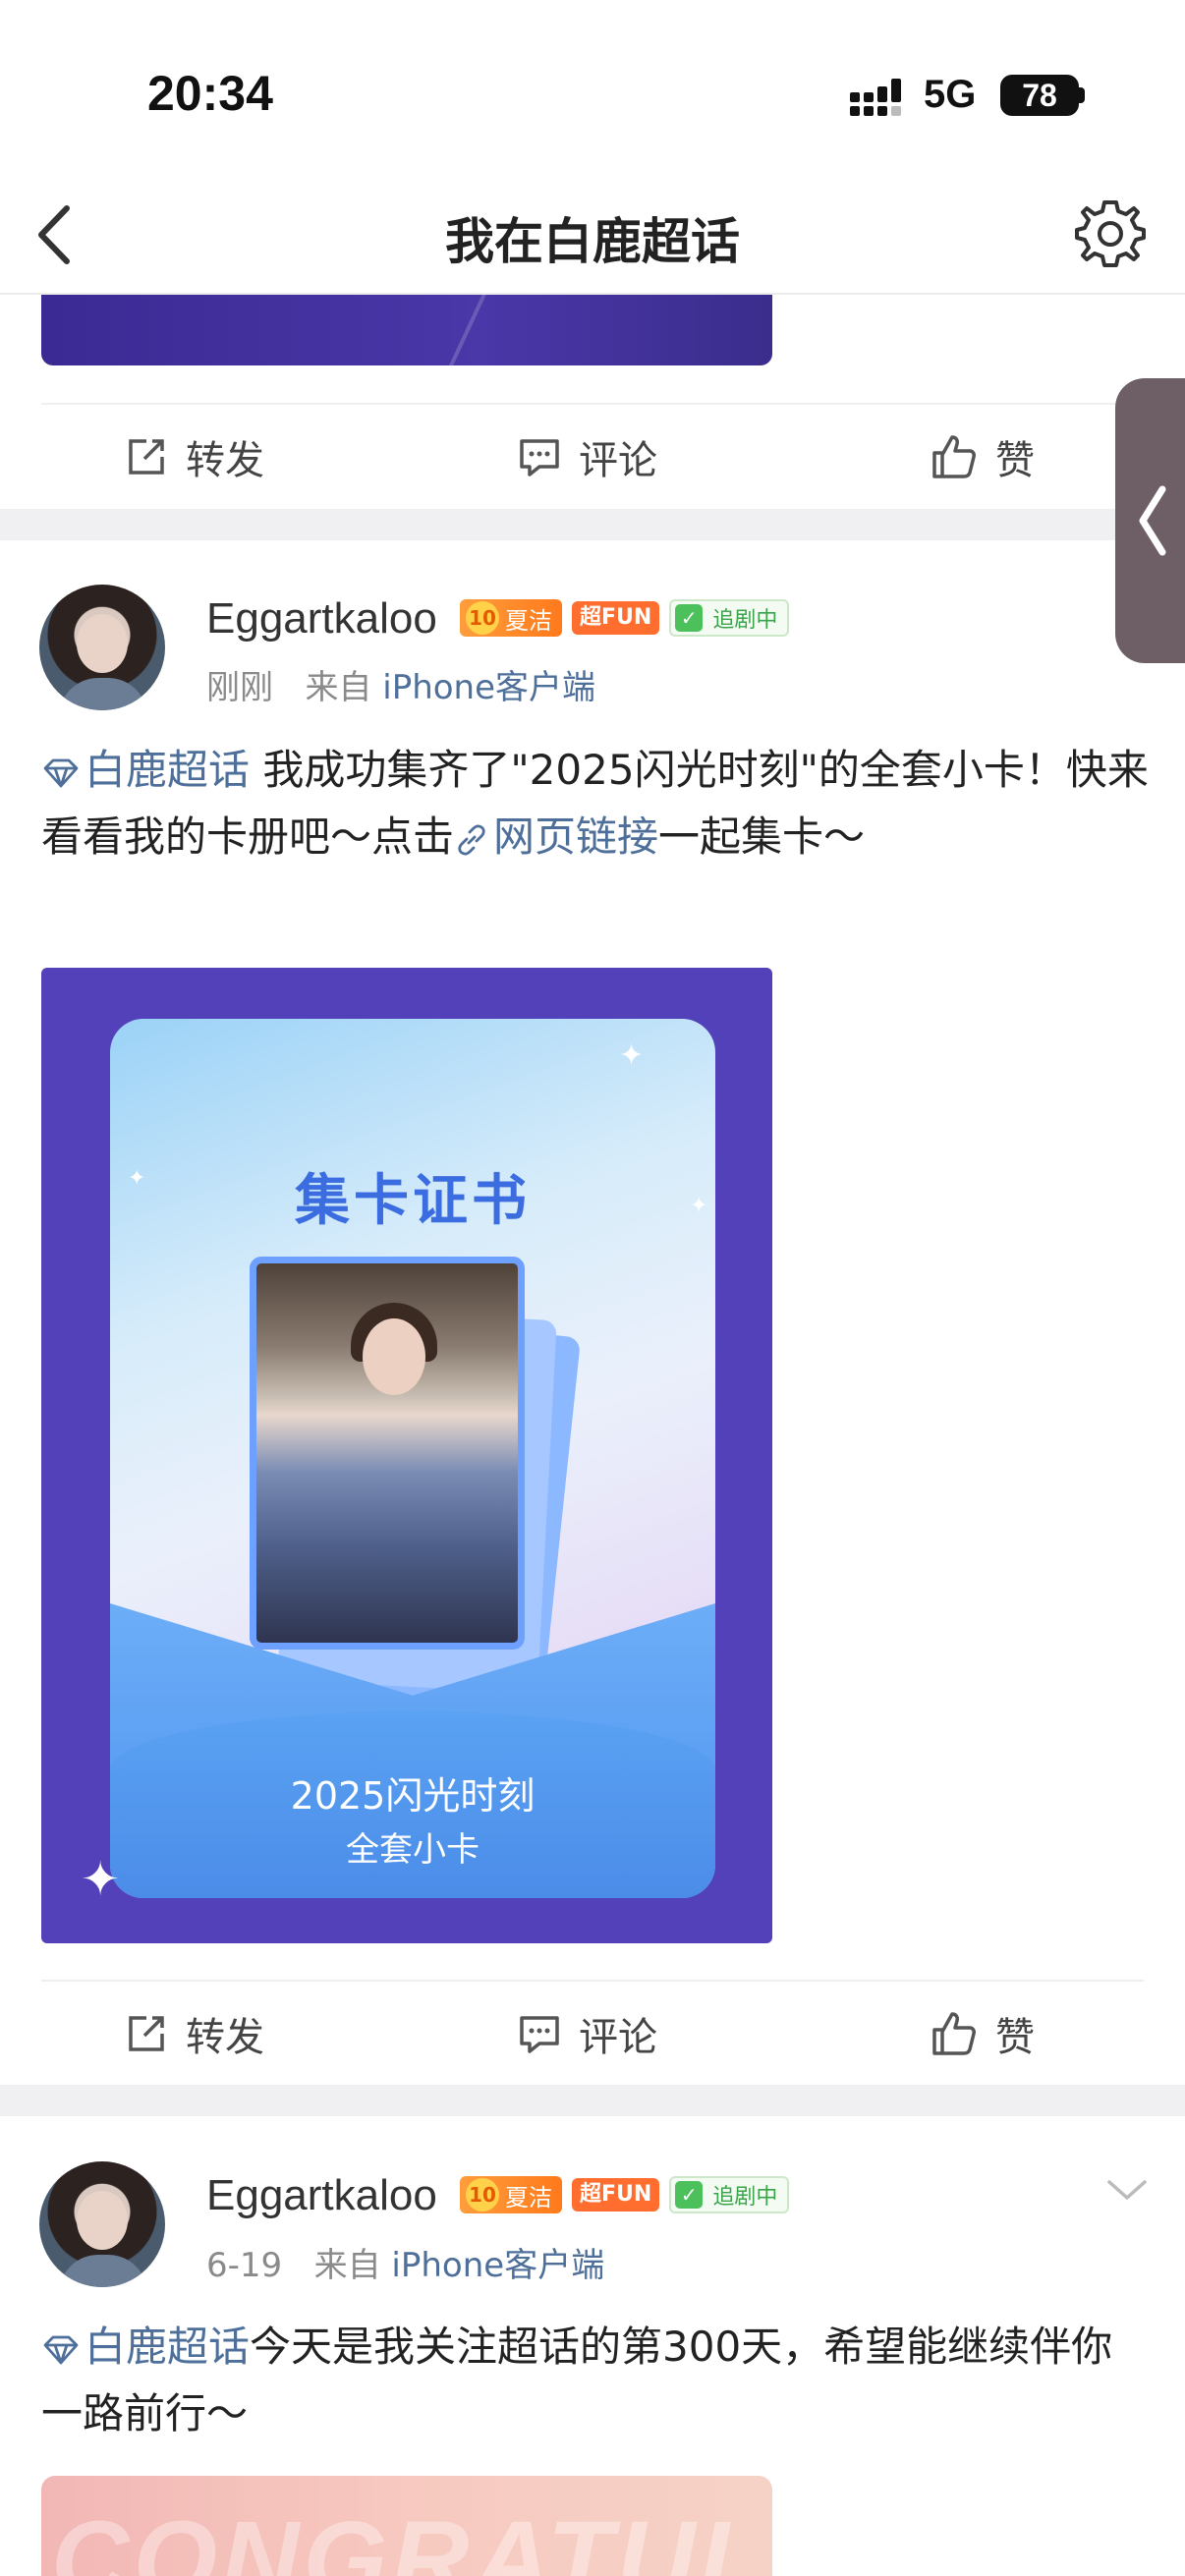 Image resolution: width=1185 pixels, height=2576 pixels. Describe the element at coordinates (210, 93) in the screenshot. I see `status-time: 20:34` at that location.